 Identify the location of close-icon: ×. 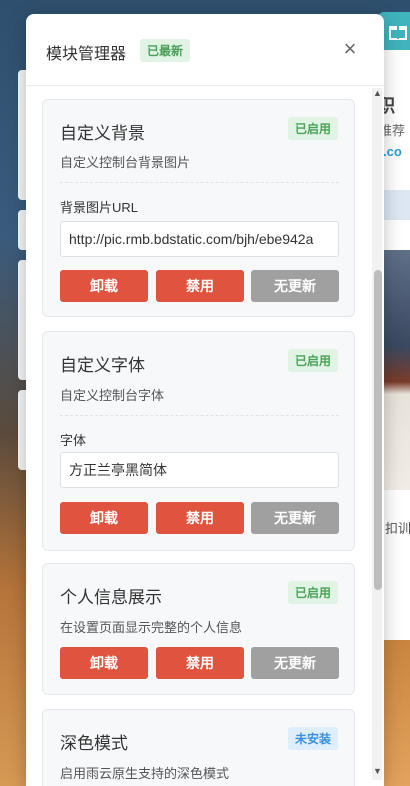
(350, 49).